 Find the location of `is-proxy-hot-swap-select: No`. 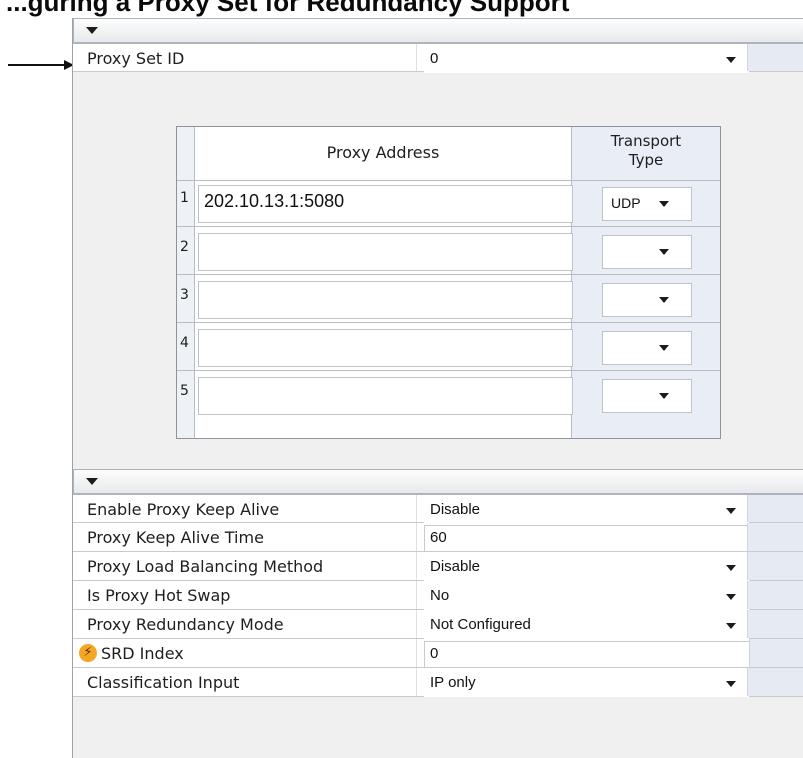

is-proxy-hot-swap-select: No is located at coordinates (586, 596).